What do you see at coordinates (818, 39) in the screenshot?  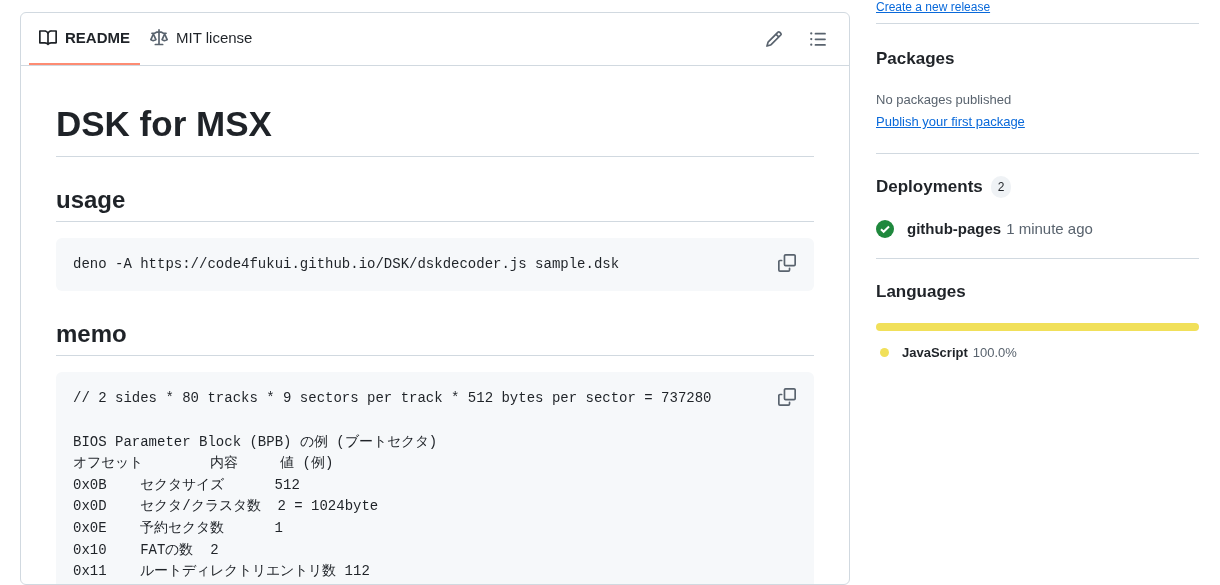 I see `list-icon` at bounding box center [818, 39].